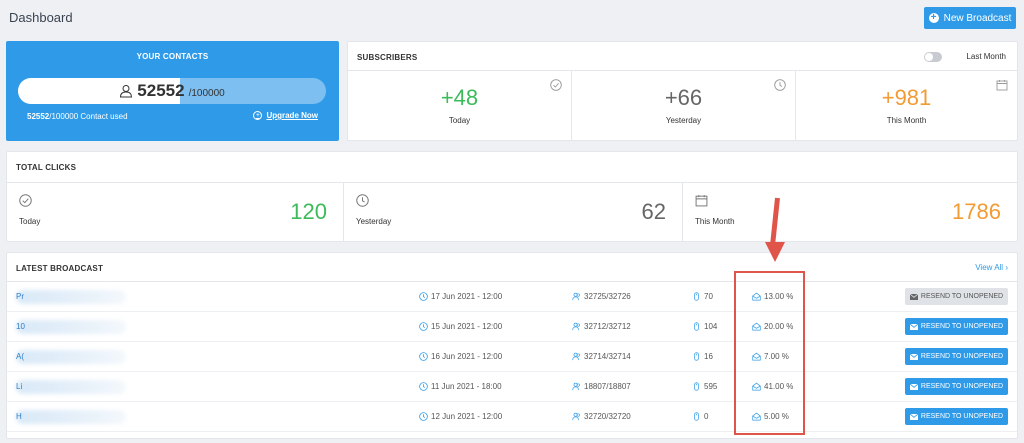  I want to click on broadcast-name-link: A(, so click(71, 357).